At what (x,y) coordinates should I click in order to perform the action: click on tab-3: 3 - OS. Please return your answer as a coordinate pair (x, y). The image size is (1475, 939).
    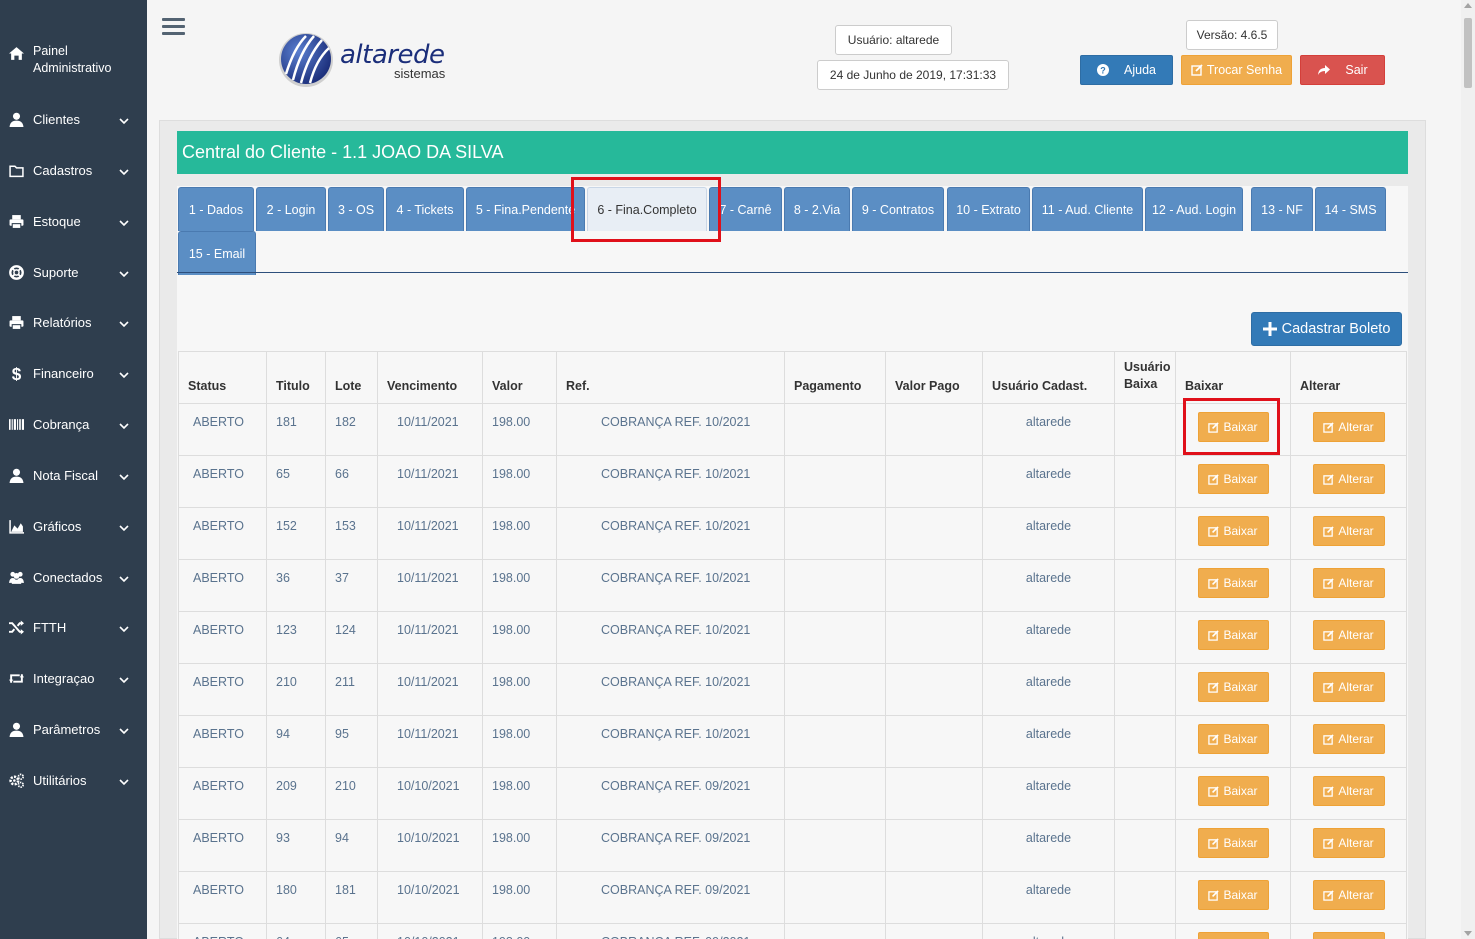
    Looking at the image, I should click on (356, 209).